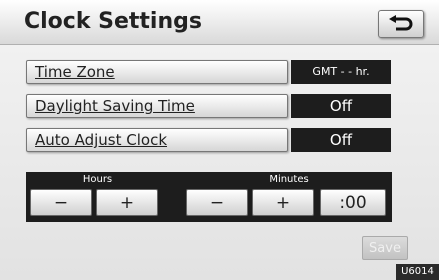 The image size is (439, 280). Describe the element at coordinates (341, 72) in the screenshot. I see `time-zone-value: GMT - - hr.` at that location.